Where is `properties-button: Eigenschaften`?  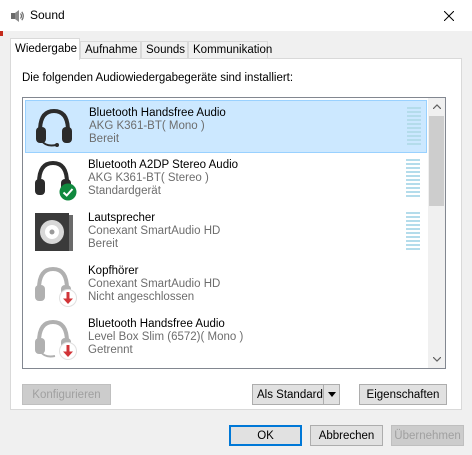
properties-button: Eigenschaften is located at coordinates (403, 394).